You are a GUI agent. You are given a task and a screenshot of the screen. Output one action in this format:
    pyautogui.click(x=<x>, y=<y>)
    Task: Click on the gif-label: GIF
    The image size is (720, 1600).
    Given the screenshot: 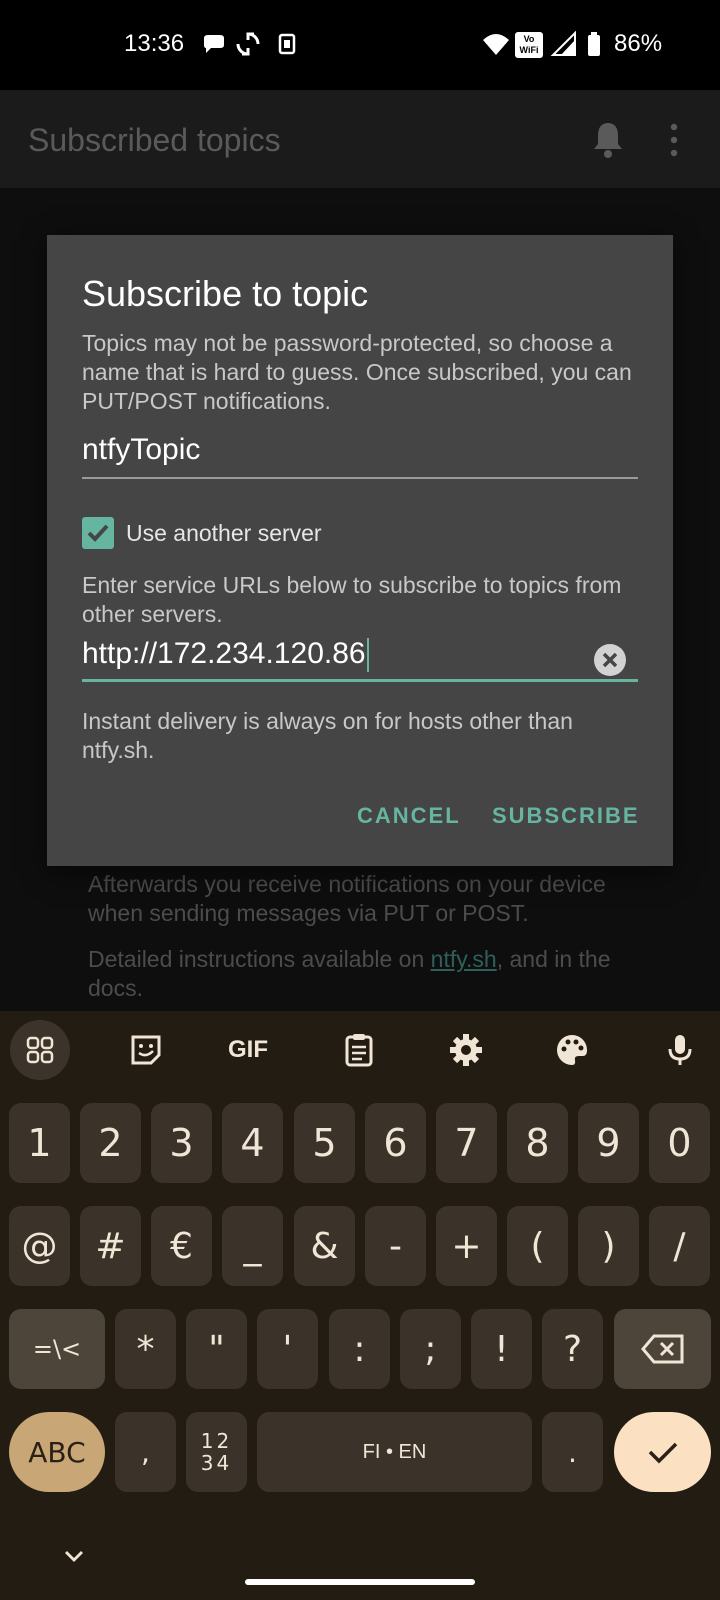 What is the action you would take?
    pyautogui.click(x=248, y=1049)
    